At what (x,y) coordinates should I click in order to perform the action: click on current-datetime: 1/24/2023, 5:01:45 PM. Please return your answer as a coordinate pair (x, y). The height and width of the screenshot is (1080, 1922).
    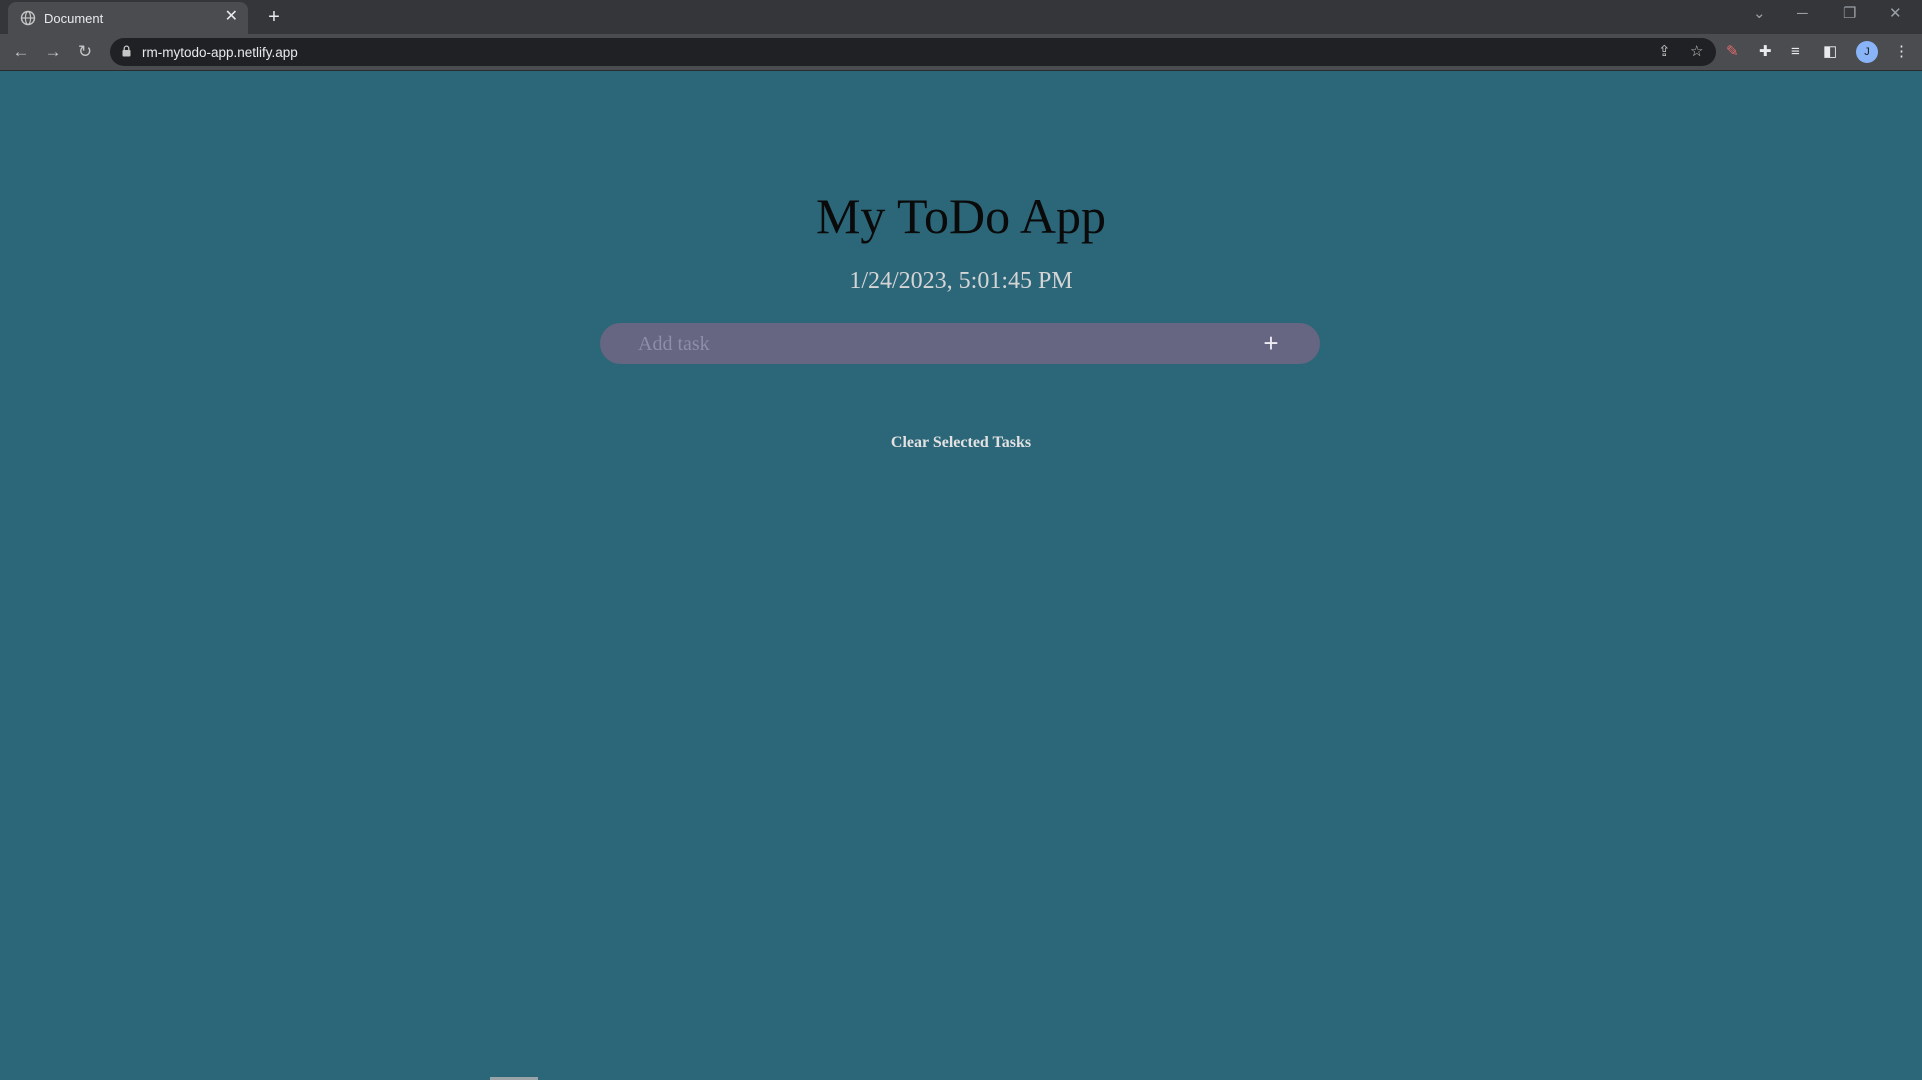
    Looking at the image, I should click on (961, 281).